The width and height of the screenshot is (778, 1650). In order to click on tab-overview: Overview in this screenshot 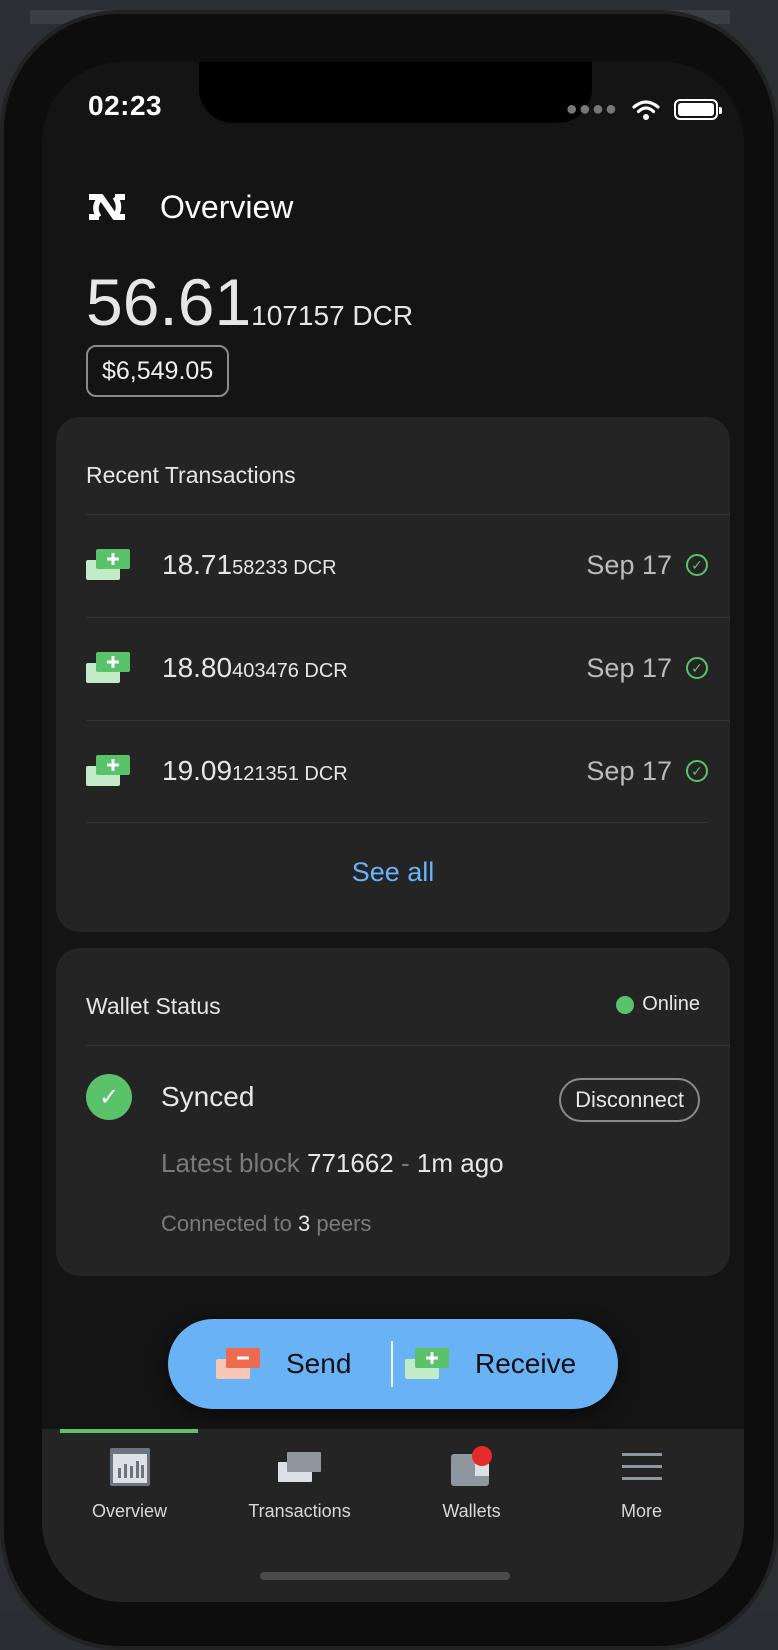, I will do `click(129, 1479)`.